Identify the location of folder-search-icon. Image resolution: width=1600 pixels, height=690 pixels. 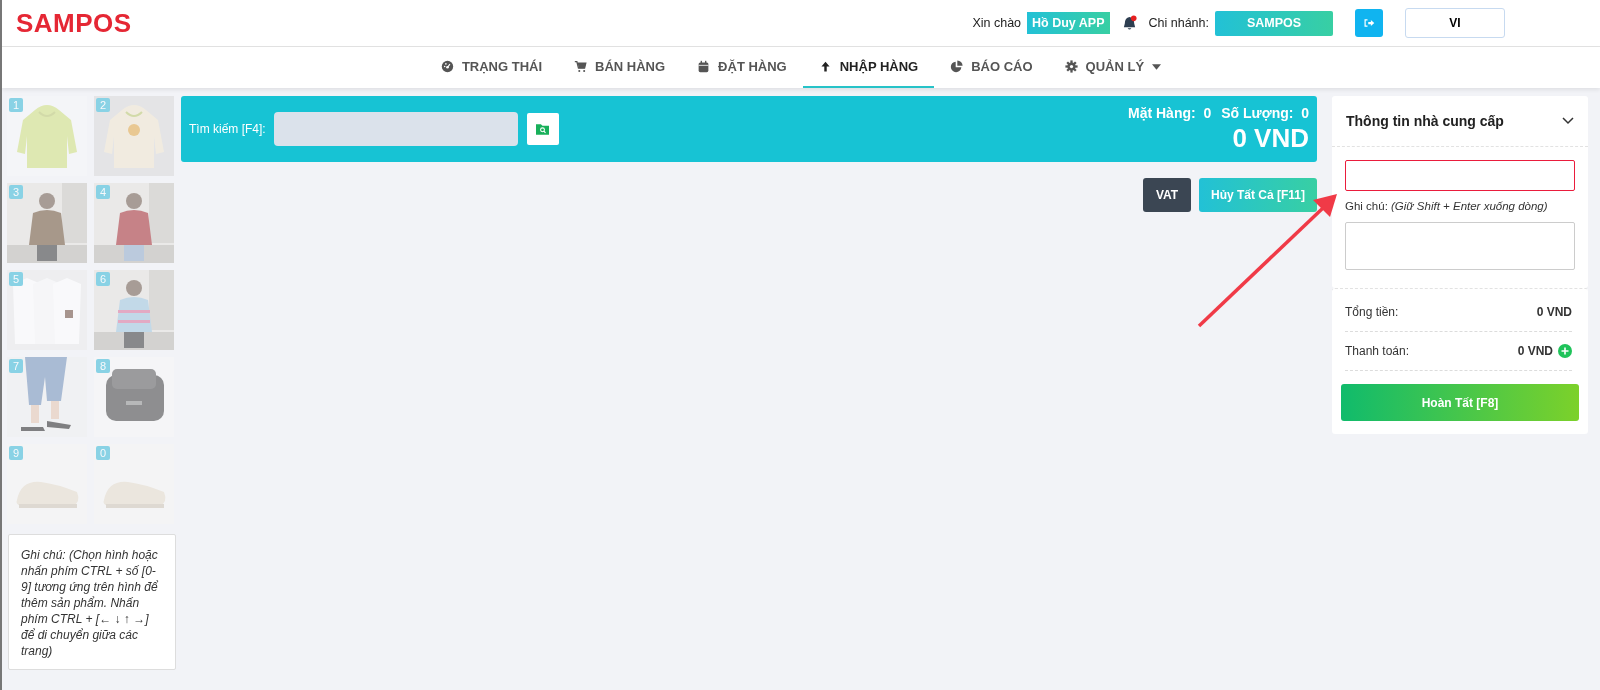
(543, 129).